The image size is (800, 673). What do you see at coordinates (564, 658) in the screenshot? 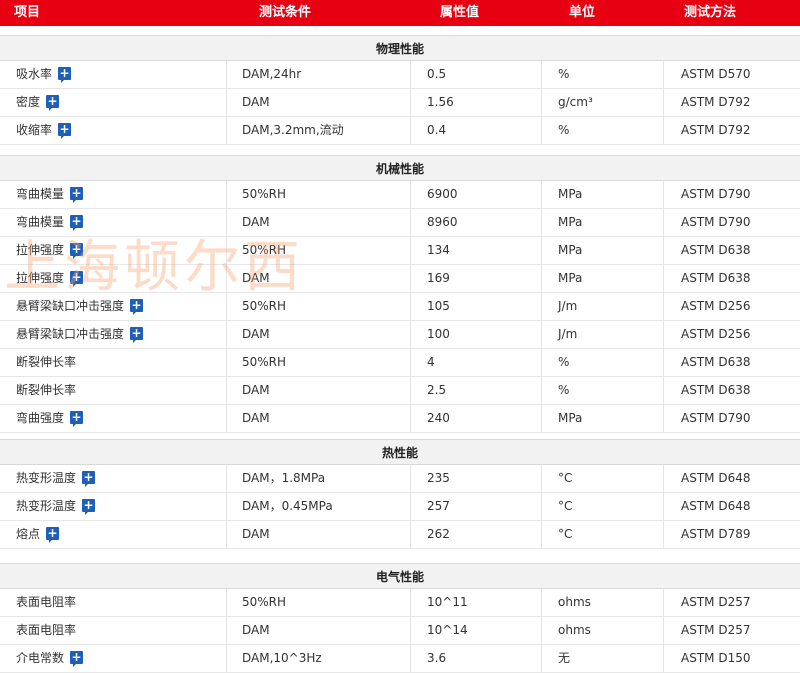
I see `cell-unit: 无` at bounding box center [564, 658].